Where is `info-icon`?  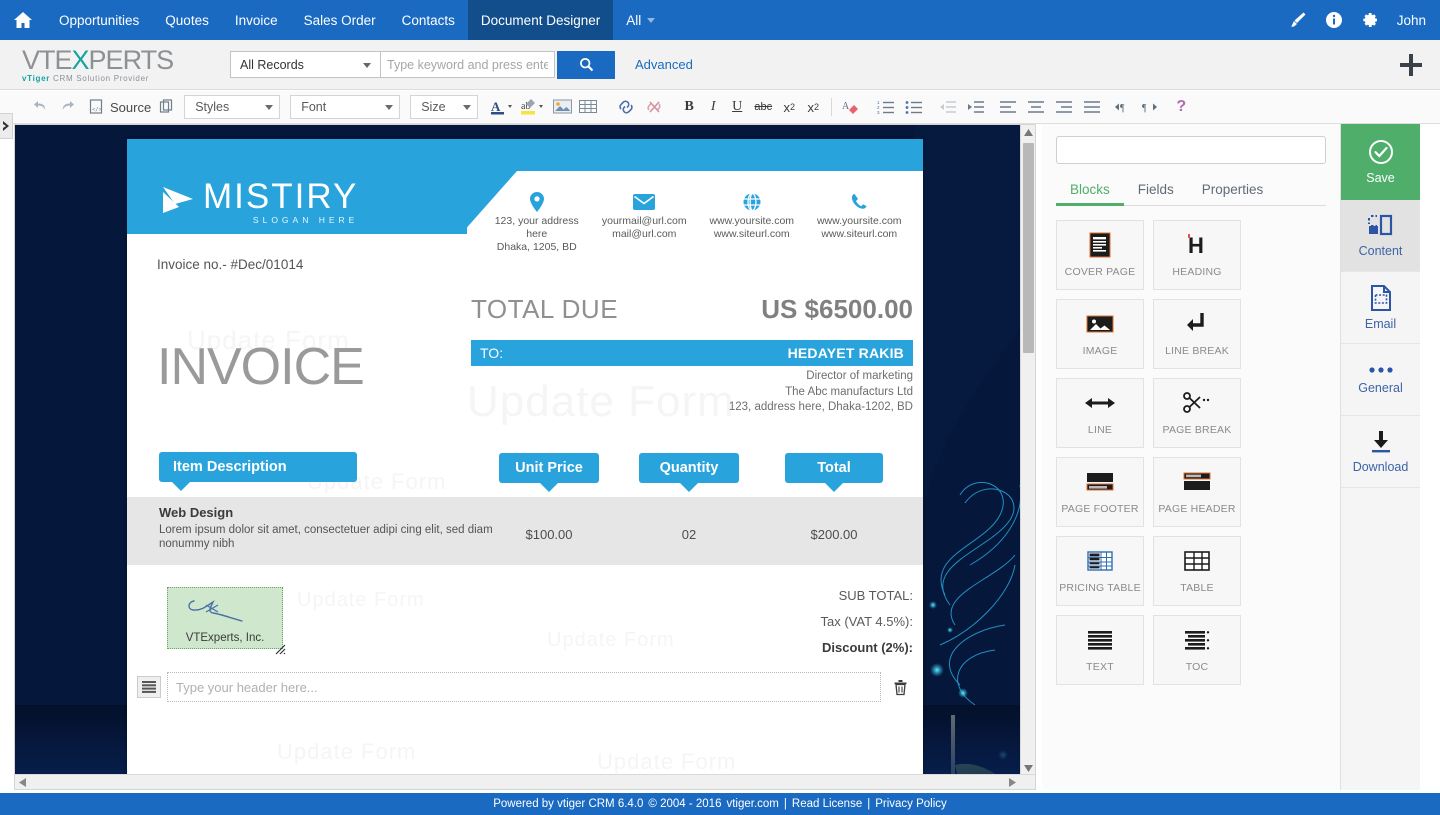 info-icon is located at coordinates (1334, 20).